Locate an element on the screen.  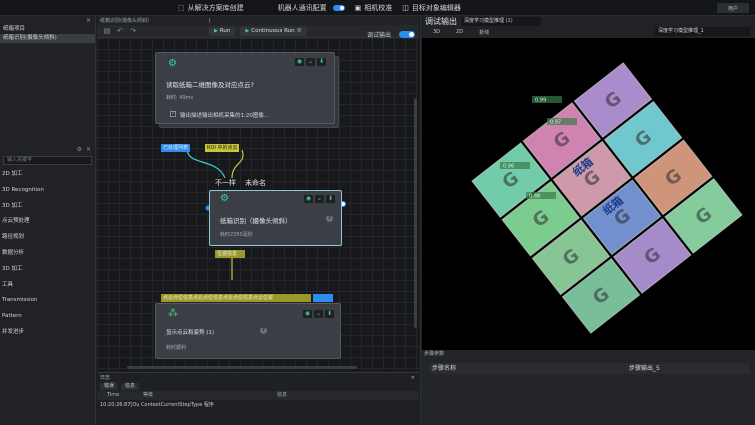
debug-output-toggle is located at coordinates (407, 34).